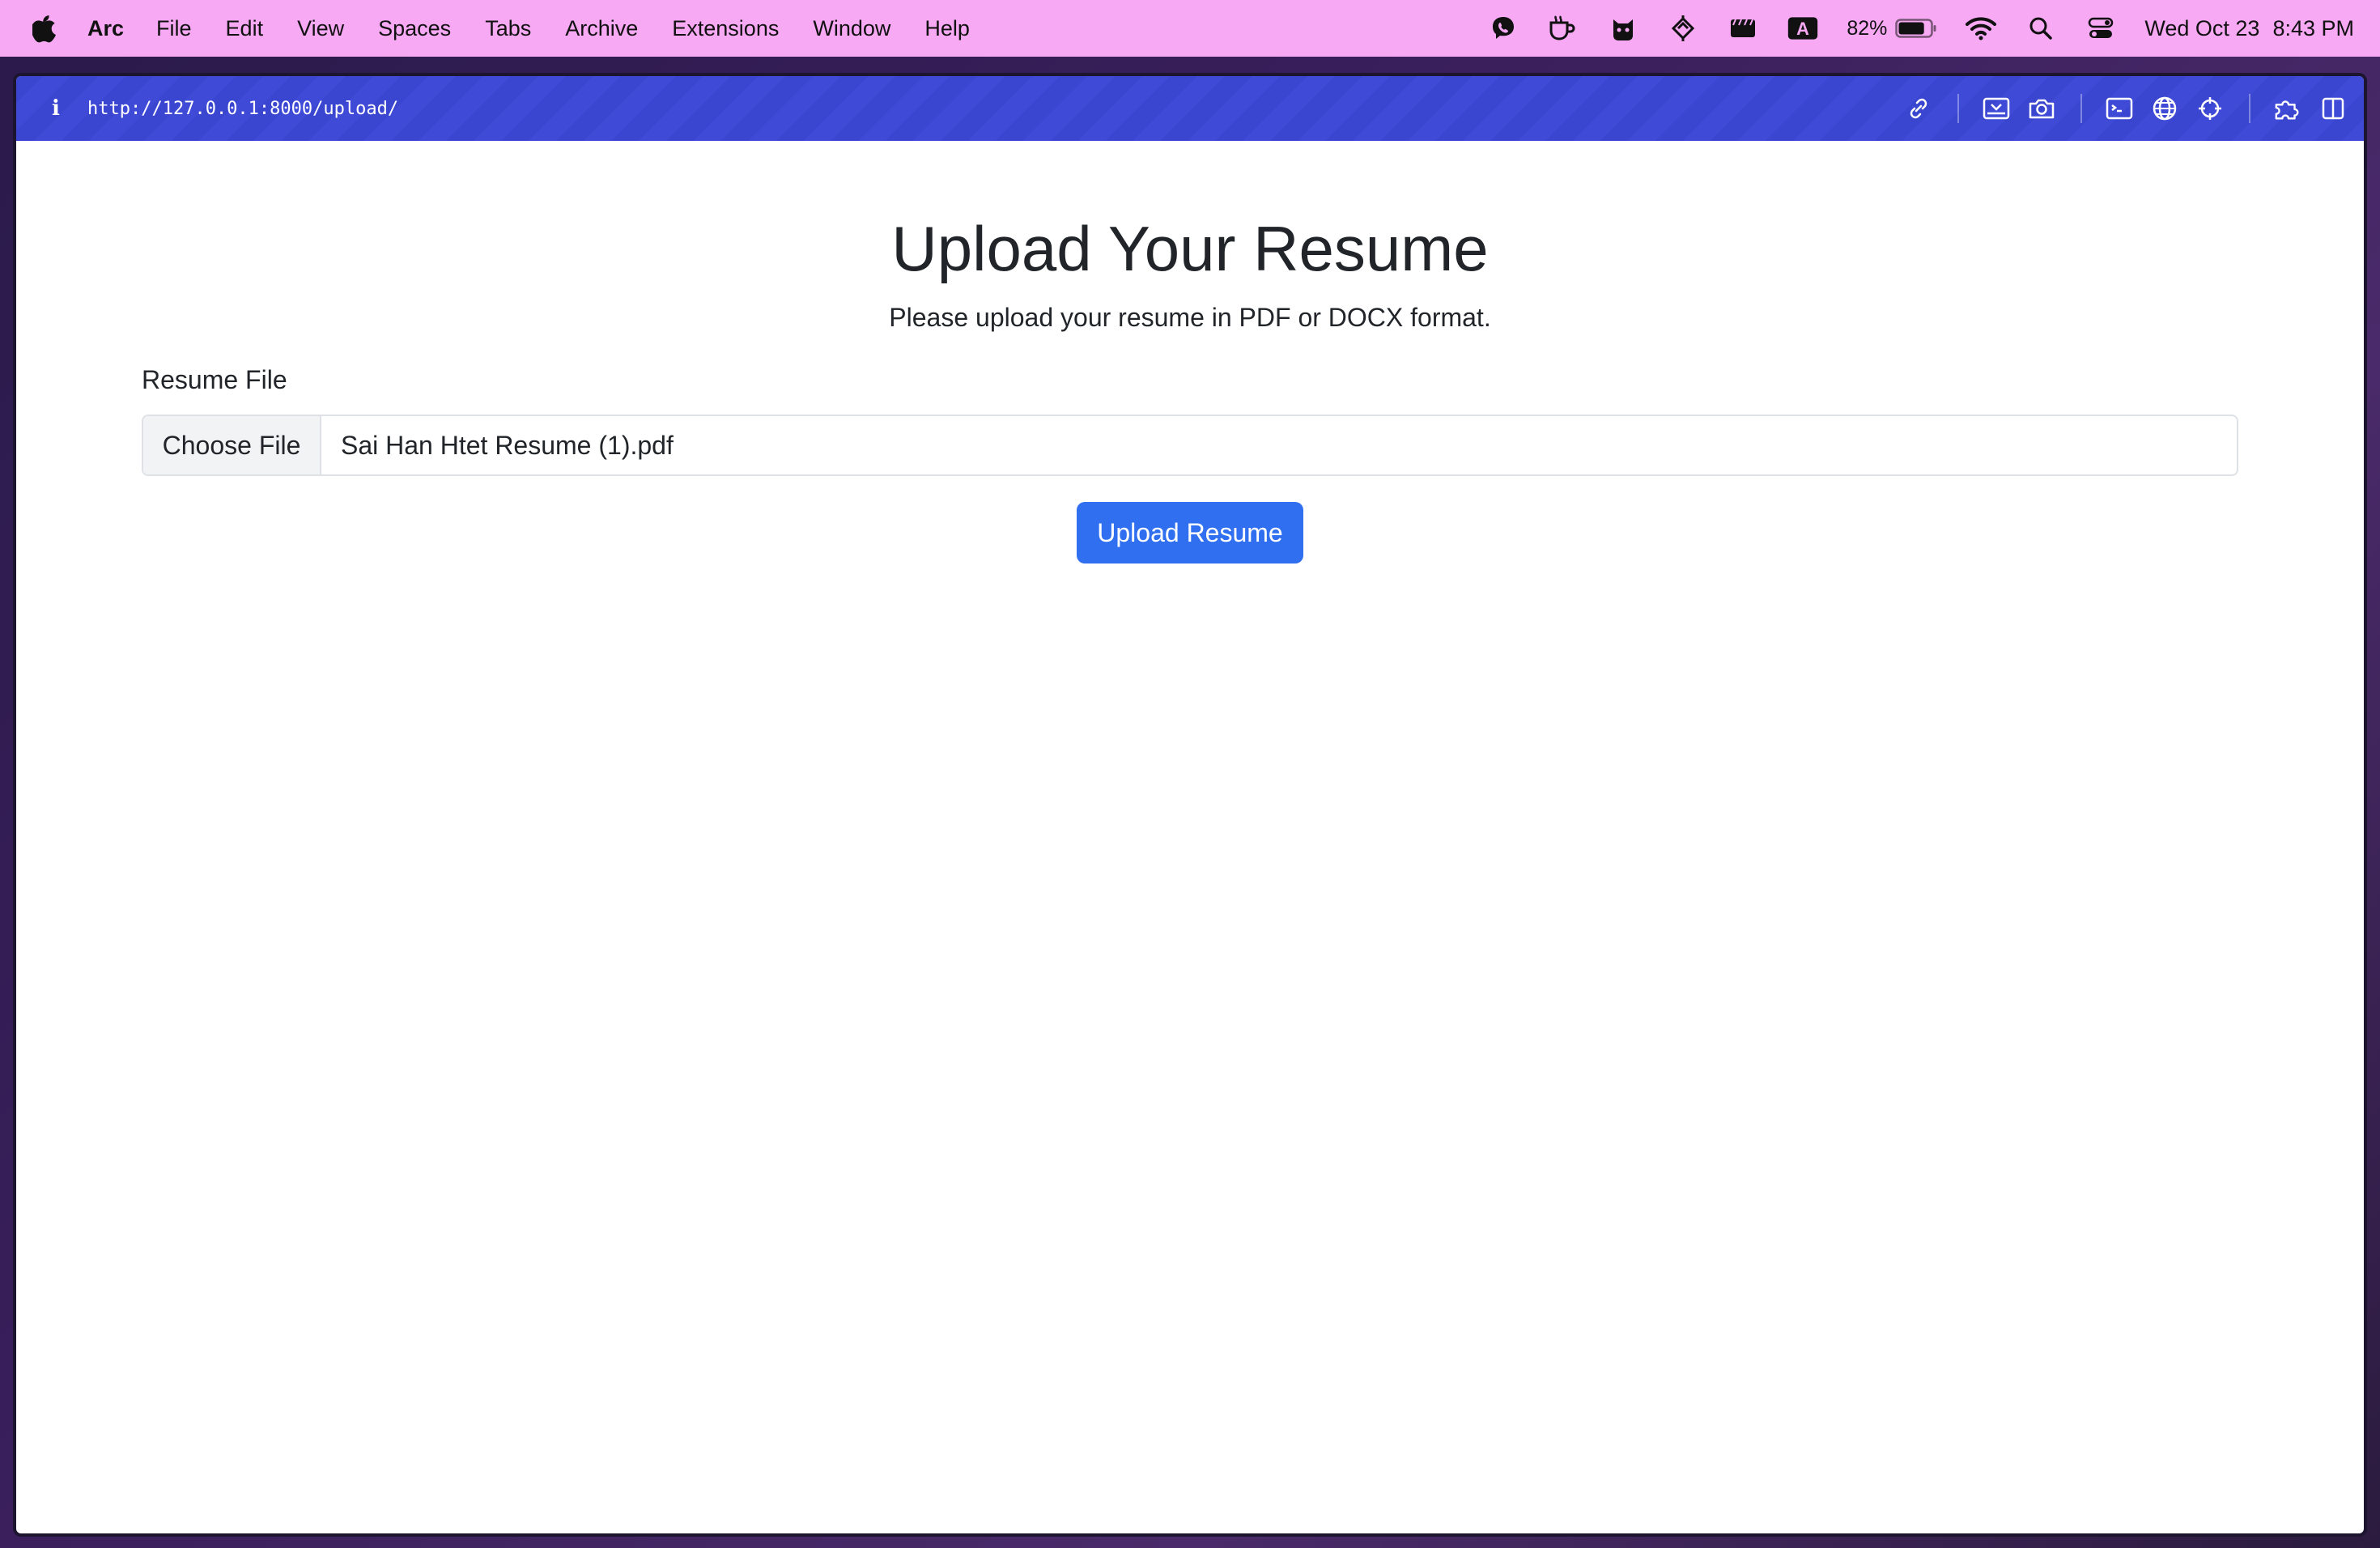 Image resolution: width=2380 pixels, height=1548 pixels. Describe the element at coordinates (320, 29) in the screenshot. I see `menu-view: View` at that location.